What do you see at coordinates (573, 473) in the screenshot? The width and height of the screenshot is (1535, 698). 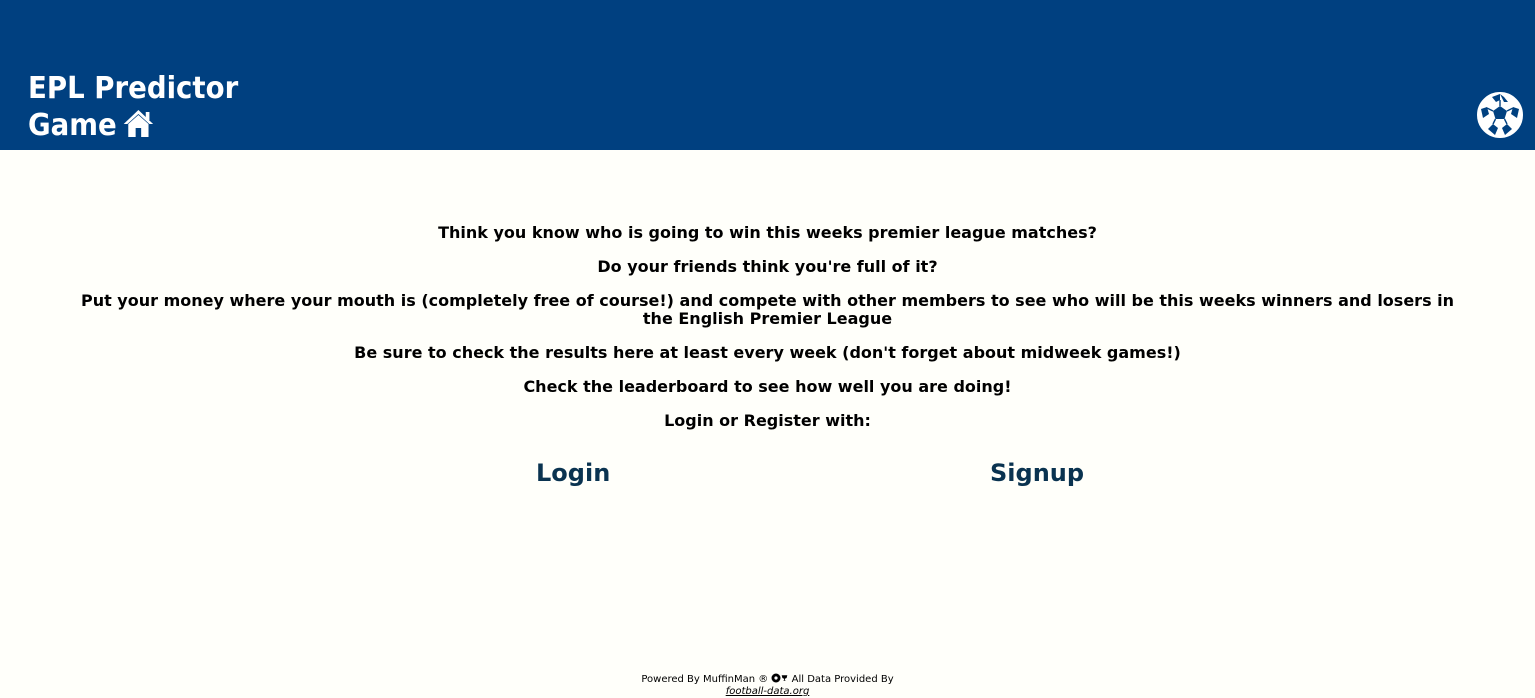 I see `login-link: Login` at bounding box center [573, 473].